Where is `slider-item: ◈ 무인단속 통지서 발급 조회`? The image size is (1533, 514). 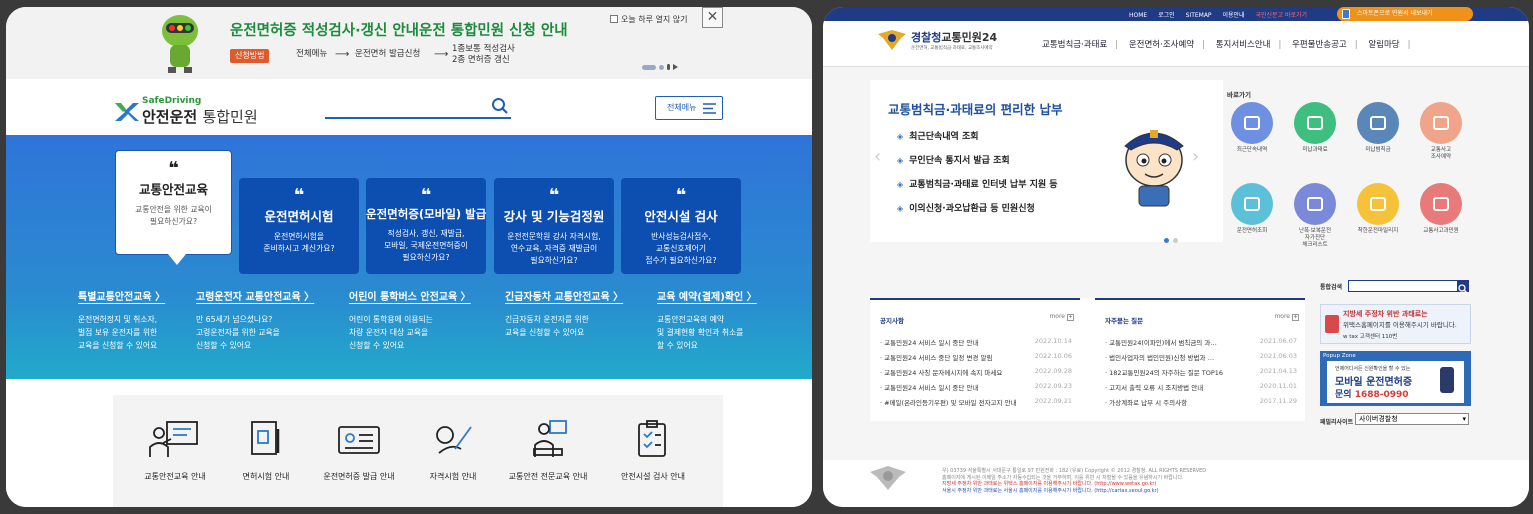 slider-item: ◈ 무인단속 통지서 발급 조회 is located at coordinates (953, 159).